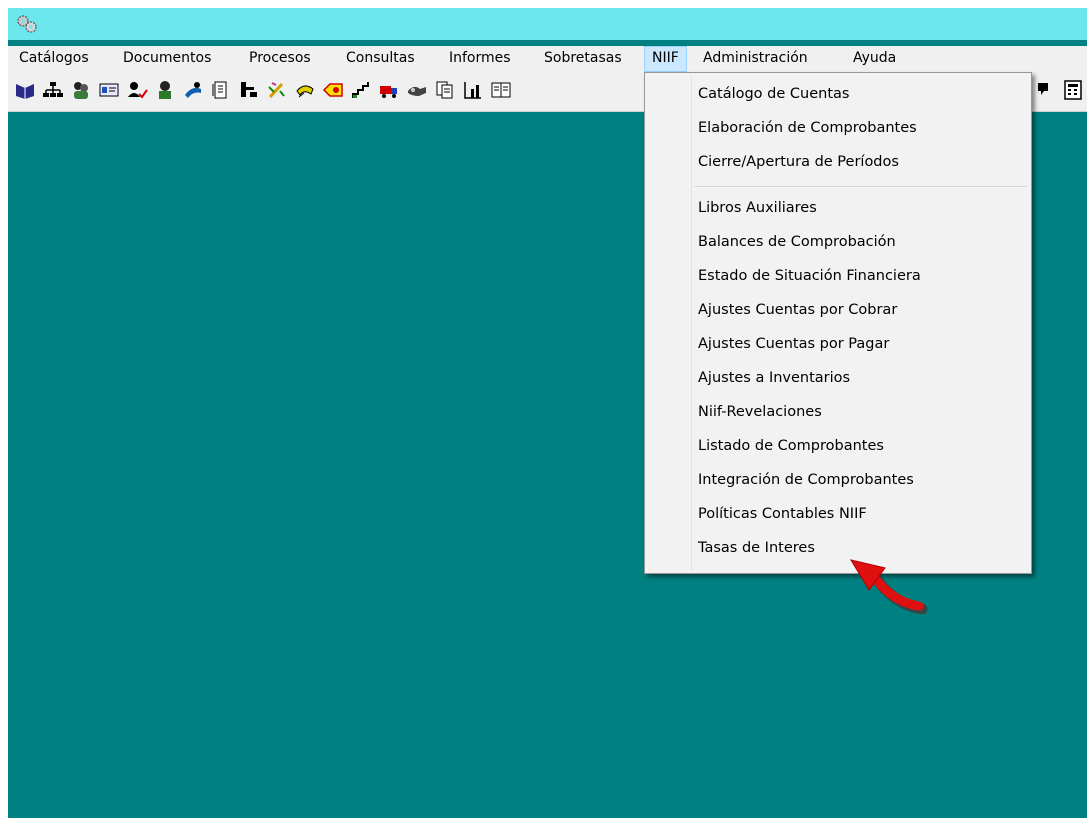 This screenshot has width=1087, height=818. What do you see at coordinates (874, 59) in the screenshot?
I see `menu-ayuda: Ayuda` at bounding box center [874, 59].